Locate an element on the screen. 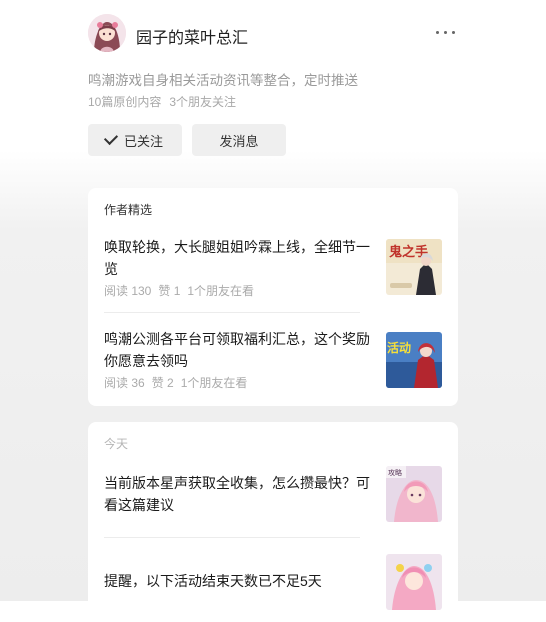 This screenshot has width=546, height=622. send-message-label: 发消息 is located at coordinates (239, 141).